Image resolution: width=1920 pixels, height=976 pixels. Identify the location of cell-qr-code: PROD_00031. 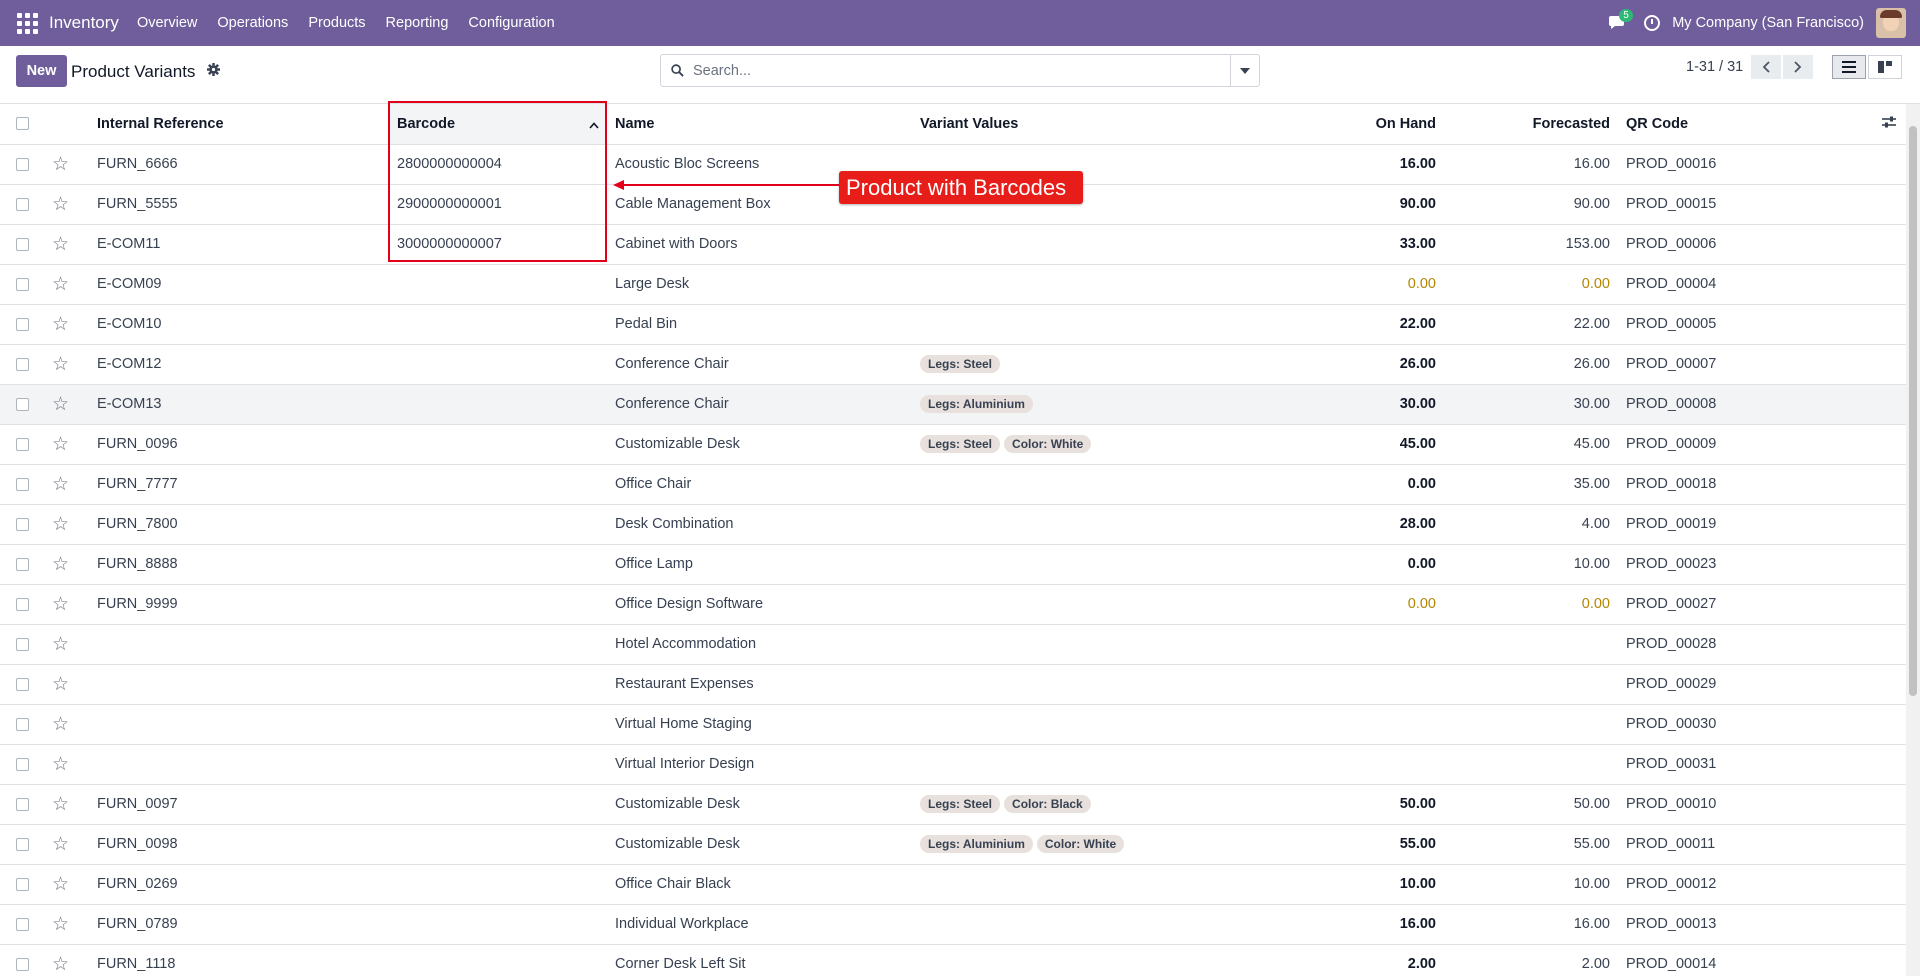
(1733, 764).